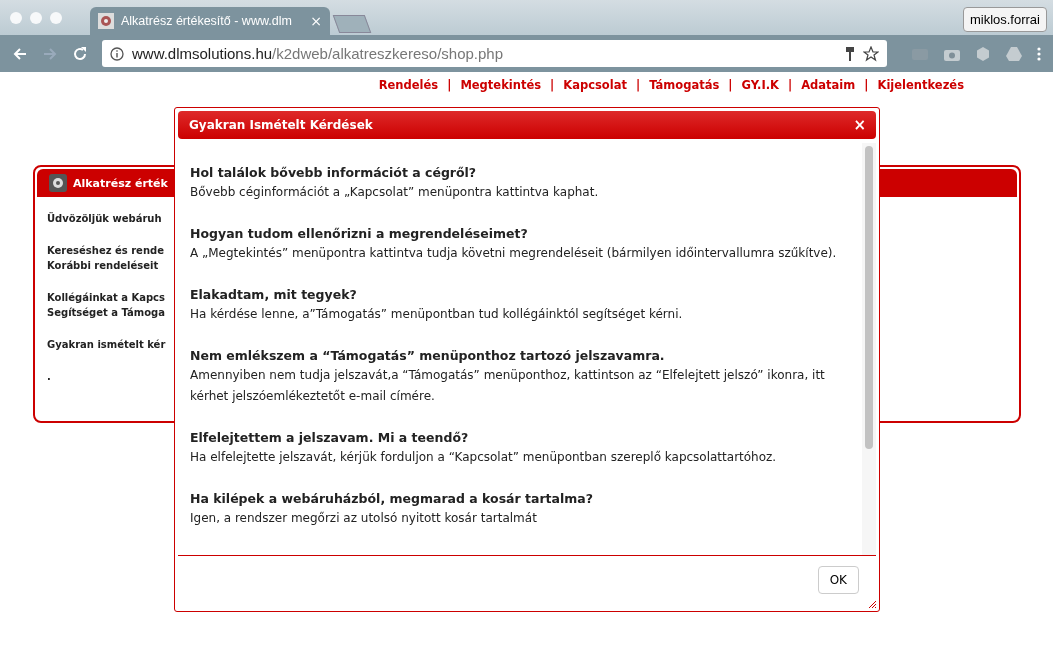 This screenshot has height=646, width=1053. What do you see at coordinates (872, 604) in the screenshot?
I see `resize-grip-icon` at bounding box center [872, 604].